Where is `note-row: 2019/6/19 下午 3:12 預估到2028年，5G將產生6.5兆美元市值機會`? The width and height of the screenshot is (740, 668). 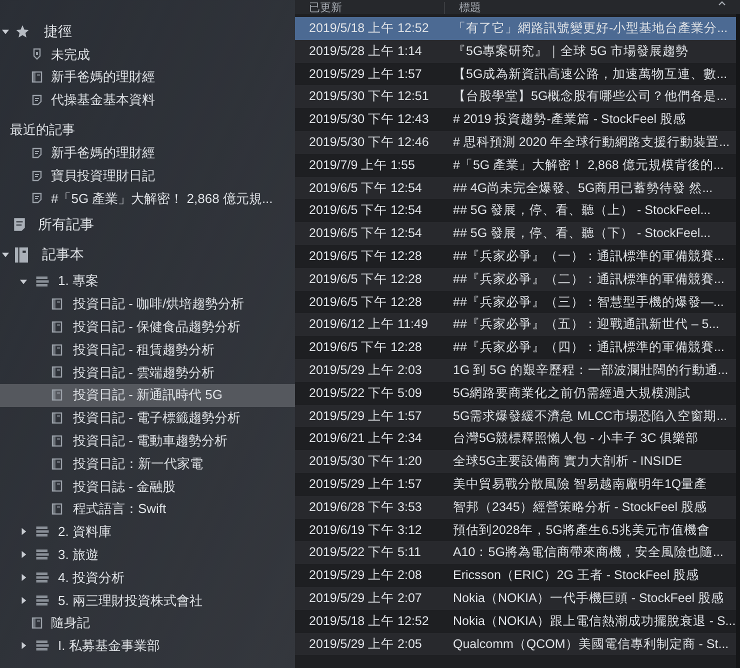 note-row: 2019/6/19 下午 3:12 預估到2028年，5G將產生6.5兆美元市值機會 is located at coordinates (515, 530).